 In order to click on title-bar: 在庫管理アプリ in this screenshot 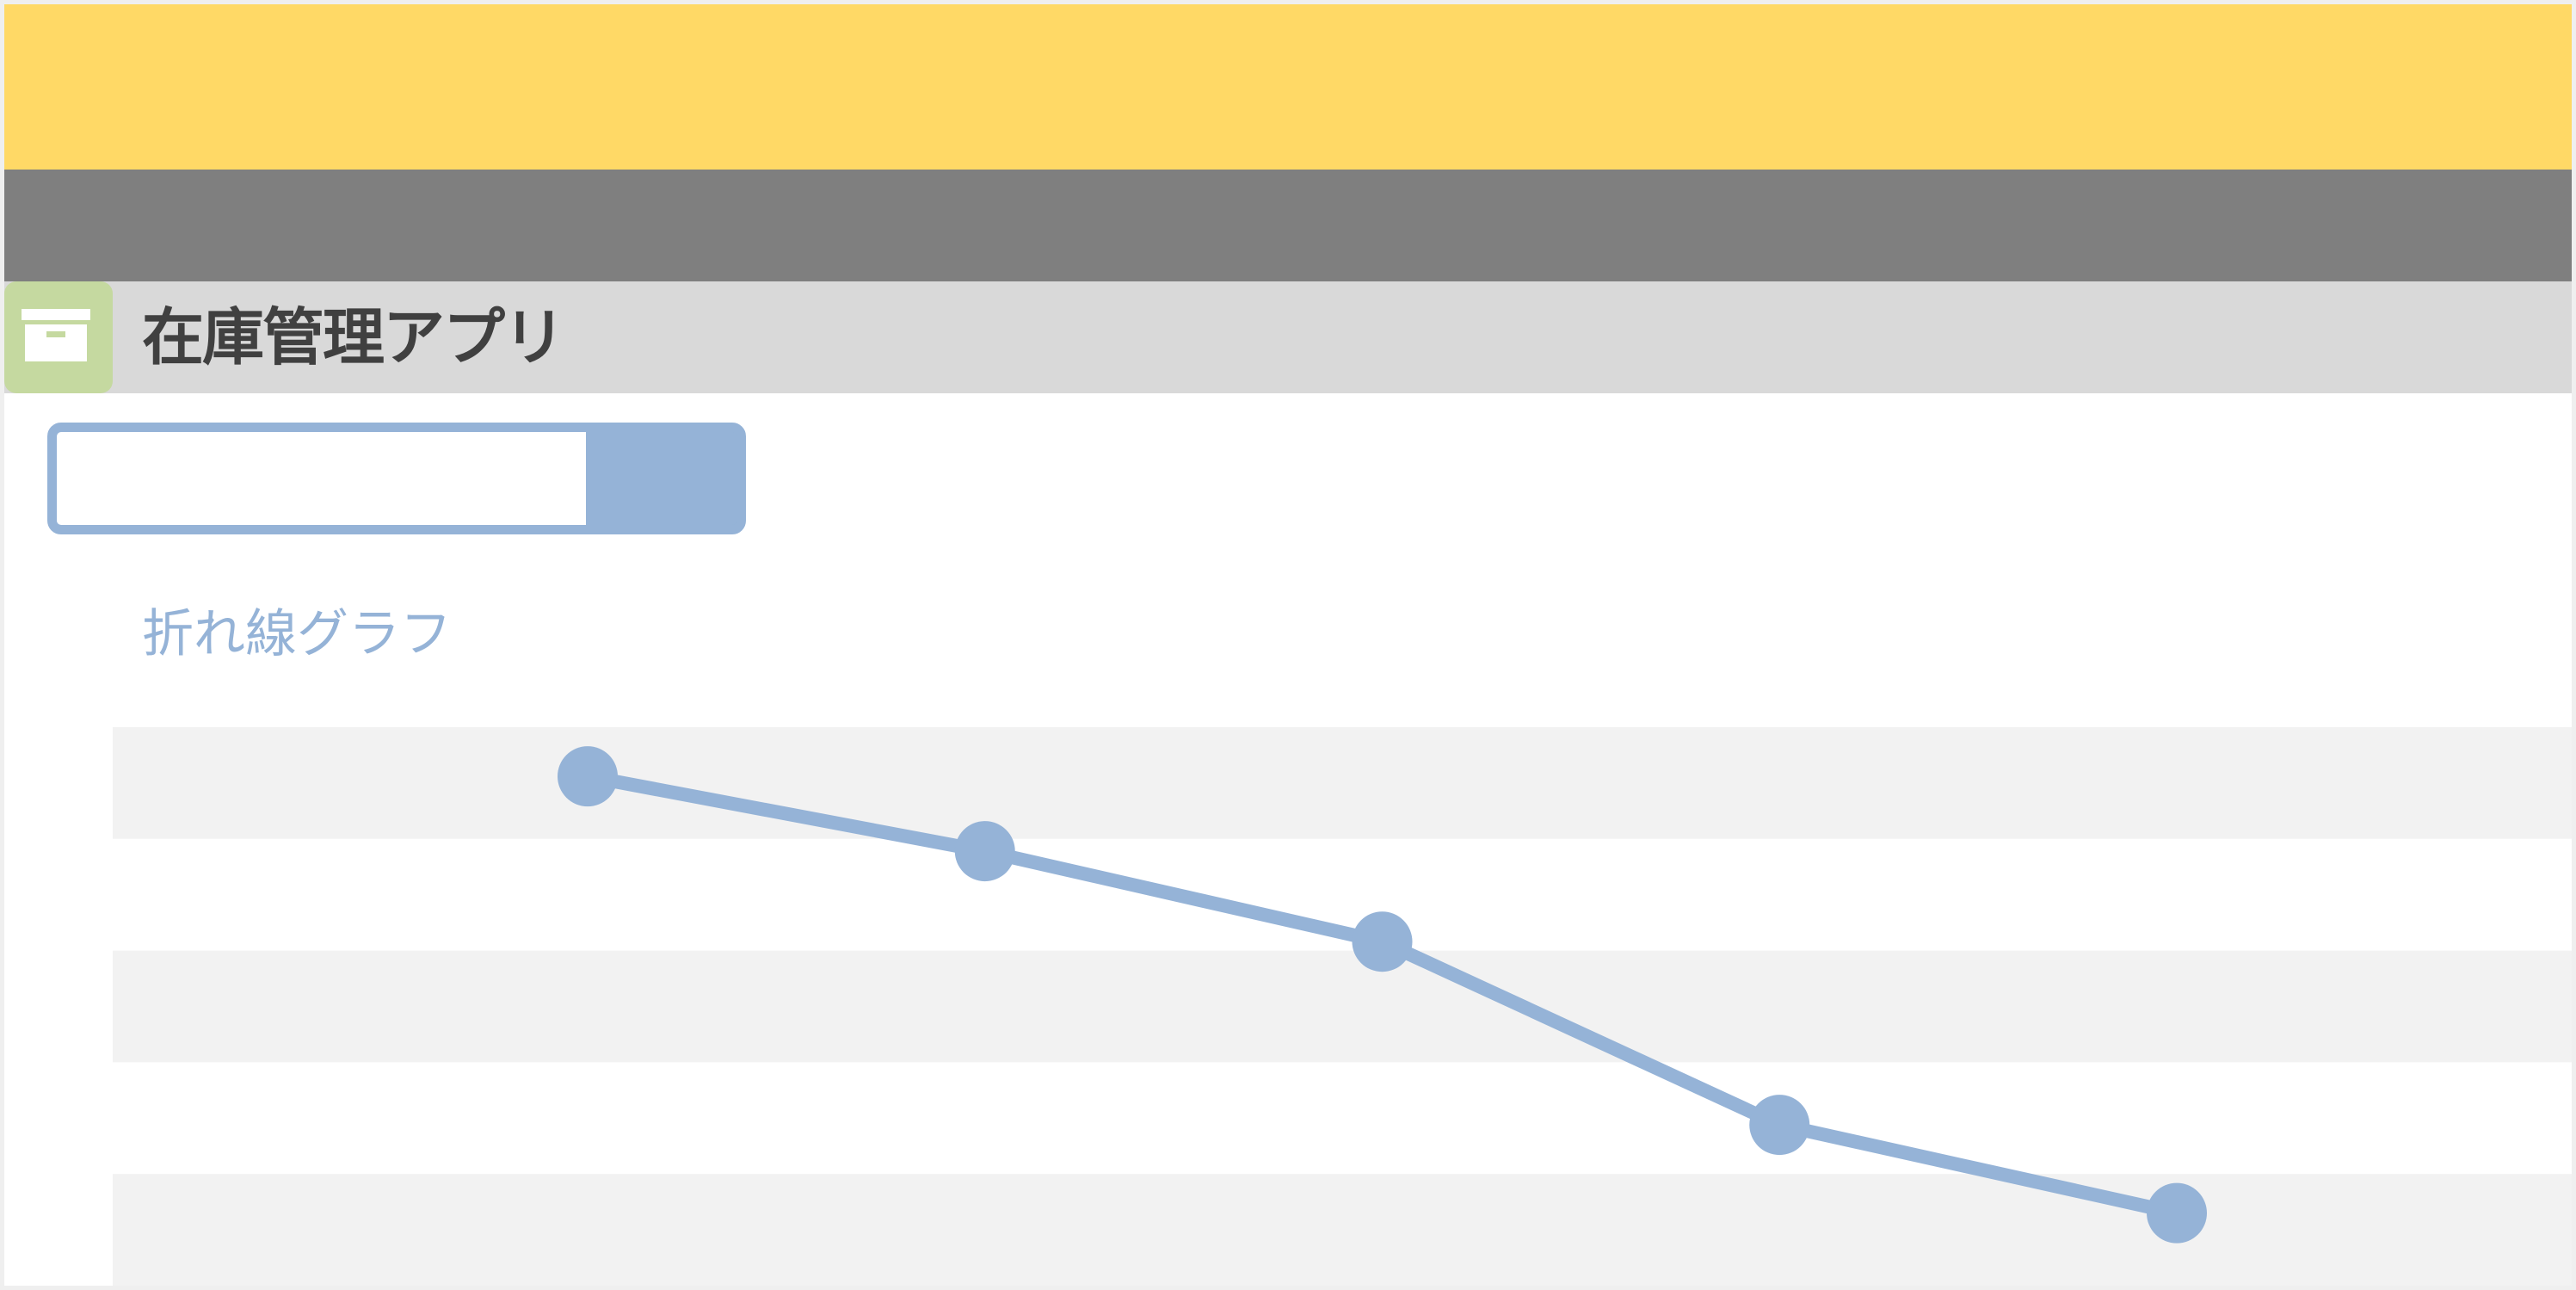, I will do `click(1288, 337)`.